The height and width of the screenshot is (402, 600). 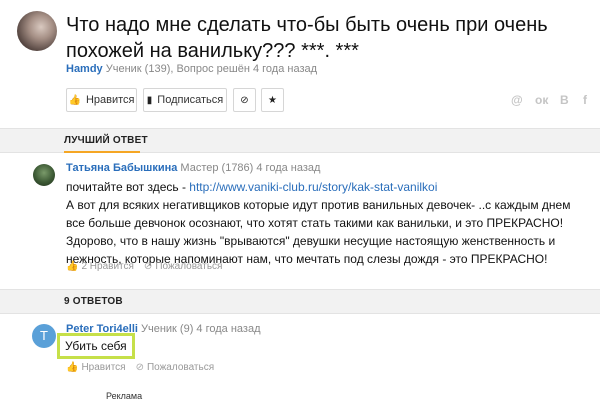 I want to click on best-answer-actions: 👍 2 Нравится ⊘ Пожаловаться, so click(x=144, y=266).